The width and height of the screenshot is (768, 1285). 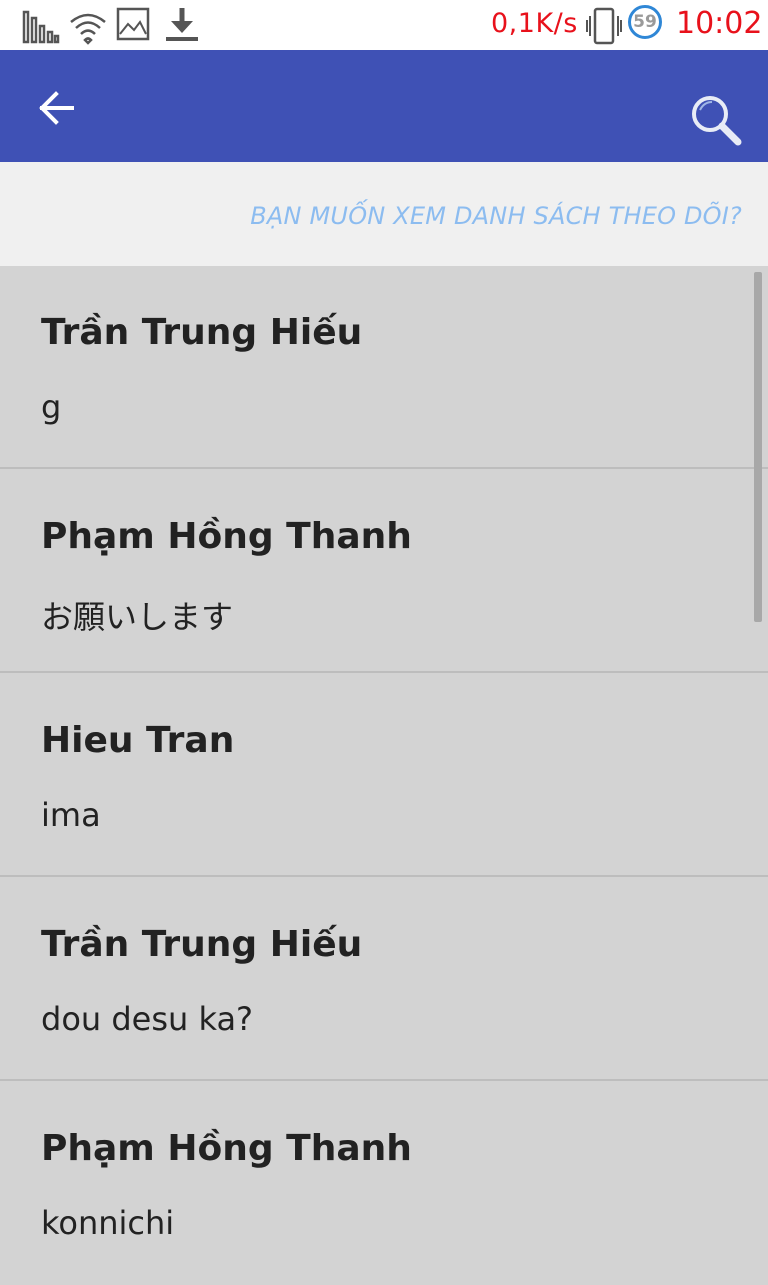 I want to click on message-text: g, so click(x=51, y=407).